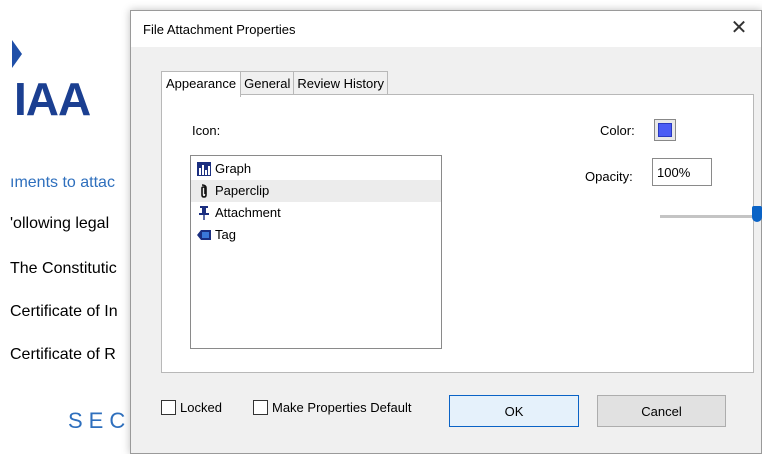  I want to click on cancel-button: Cancel, so click(661, 411).